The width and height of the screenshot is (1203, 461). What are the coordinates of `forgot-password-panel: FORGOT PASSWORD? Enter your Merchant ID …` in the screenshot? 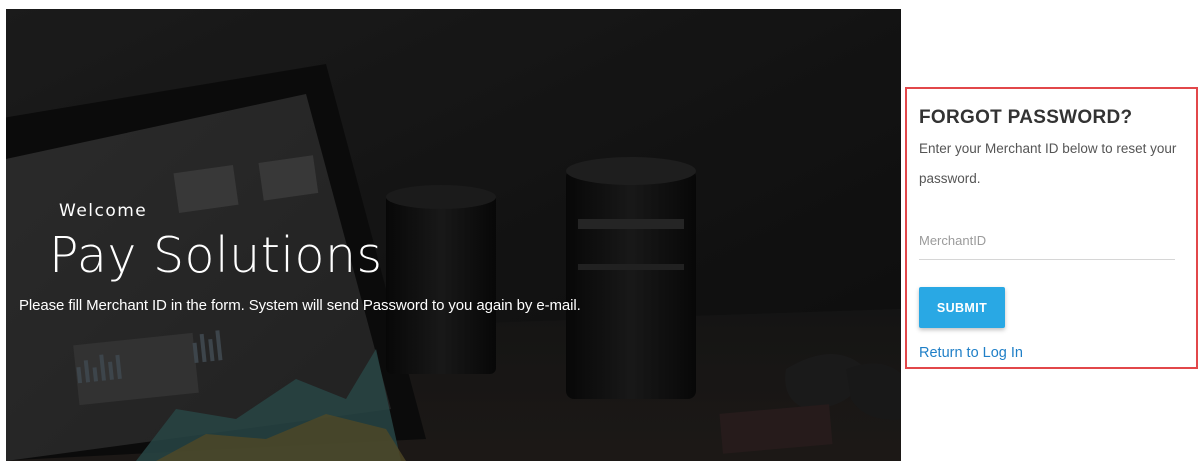 It's located at (1051, 228).